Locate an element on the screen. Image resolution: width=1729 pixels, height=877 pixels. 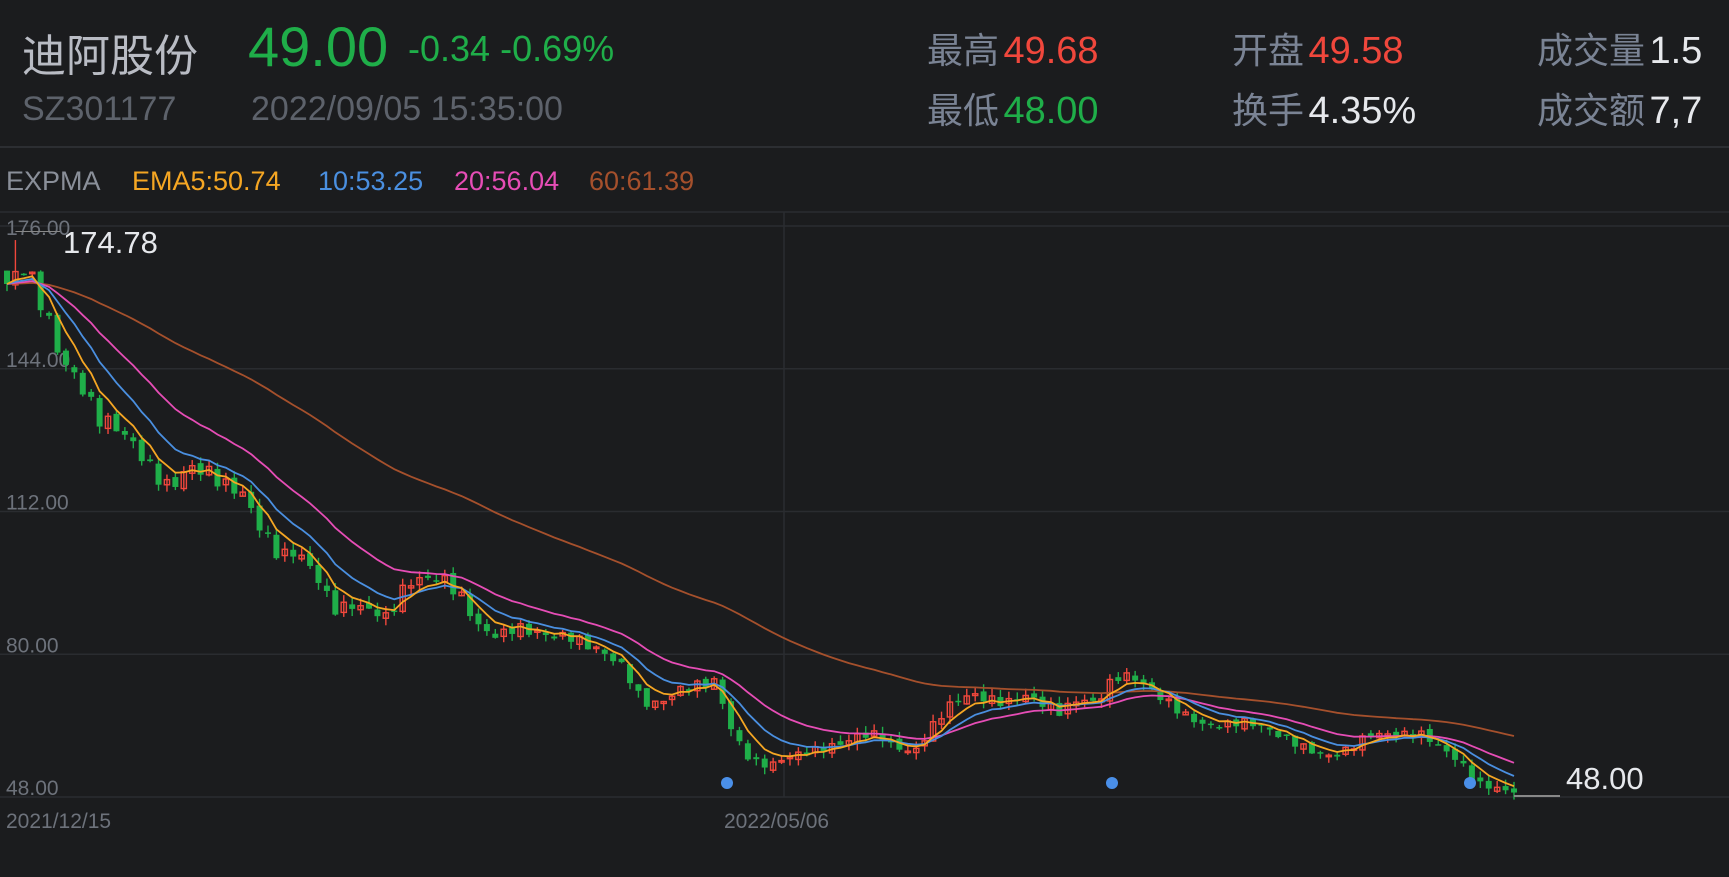
min-price-label: 48.00 is located at coordinates (1605, 778).